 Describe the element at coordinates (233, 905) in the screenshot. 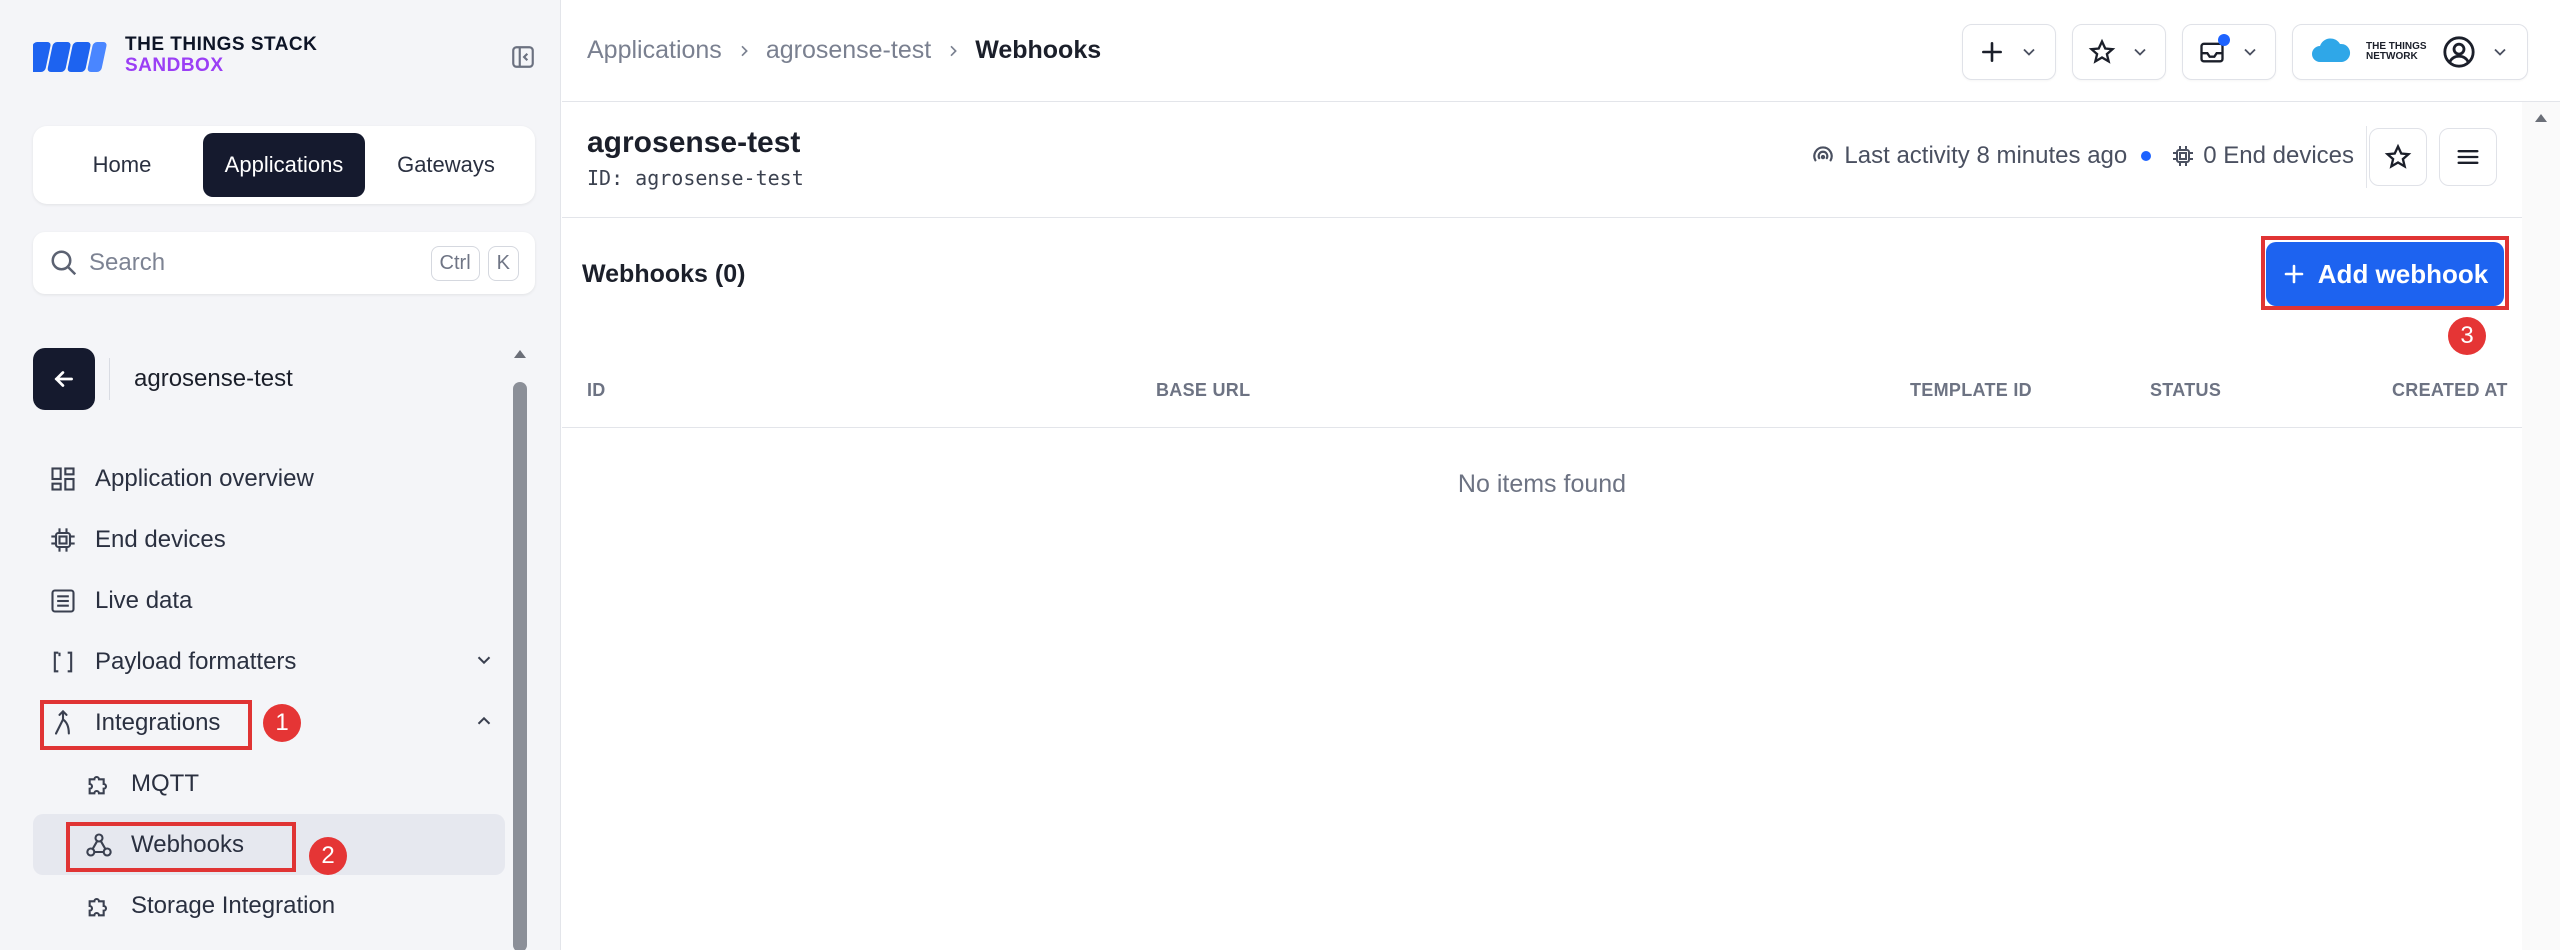

I see `sidebar-item-label: Storage Integration` at that location.